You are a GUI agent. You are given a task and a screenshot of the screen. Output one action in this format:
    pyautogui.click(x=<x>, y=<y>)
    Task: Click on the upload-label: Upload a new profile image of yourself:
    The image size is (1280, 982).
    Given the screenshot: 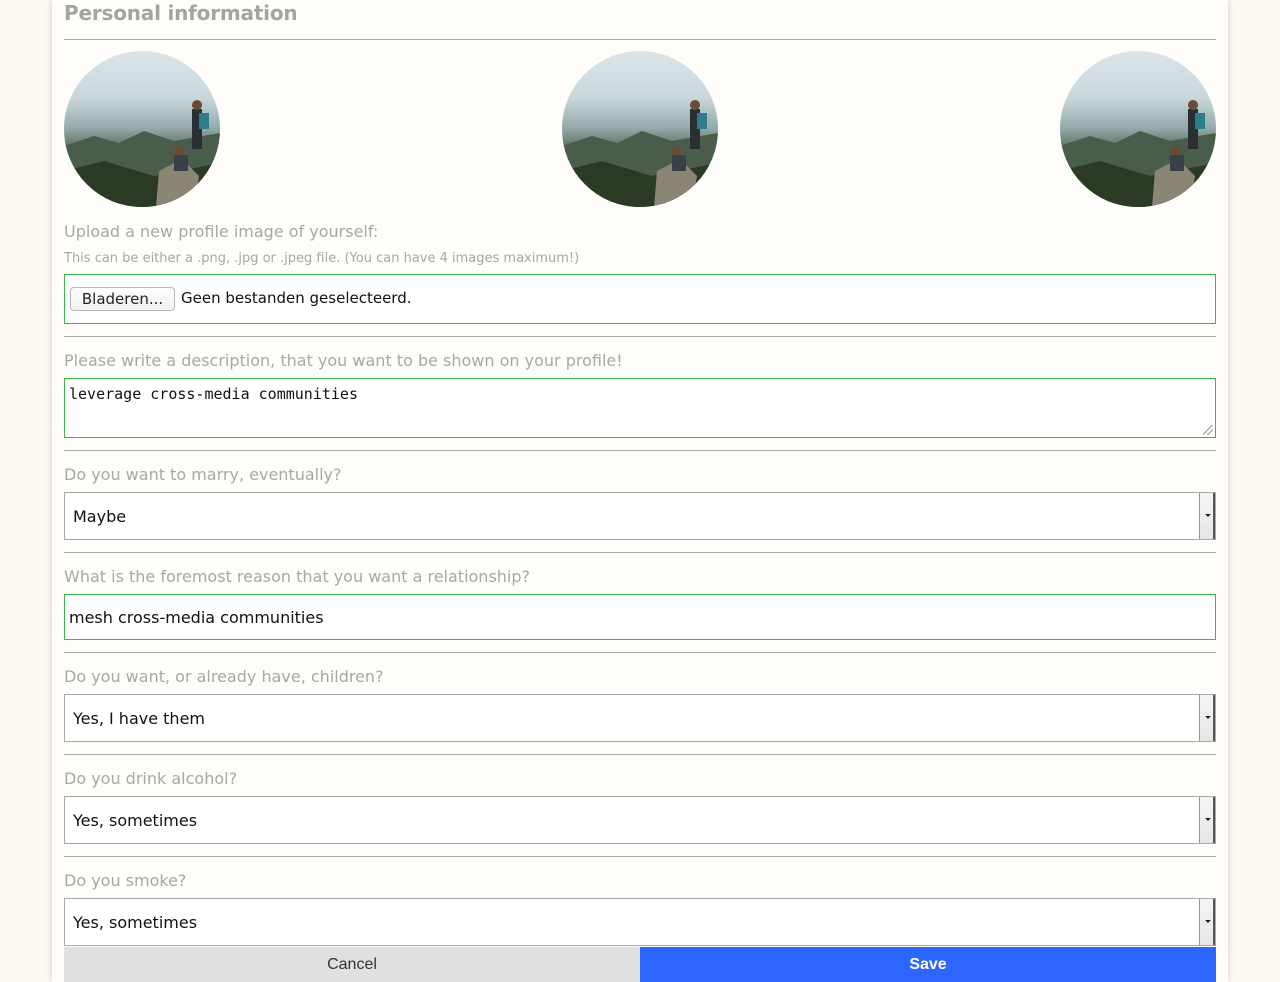 What is the action you would take?
    pyautogui.click(x=221, y=231)
    